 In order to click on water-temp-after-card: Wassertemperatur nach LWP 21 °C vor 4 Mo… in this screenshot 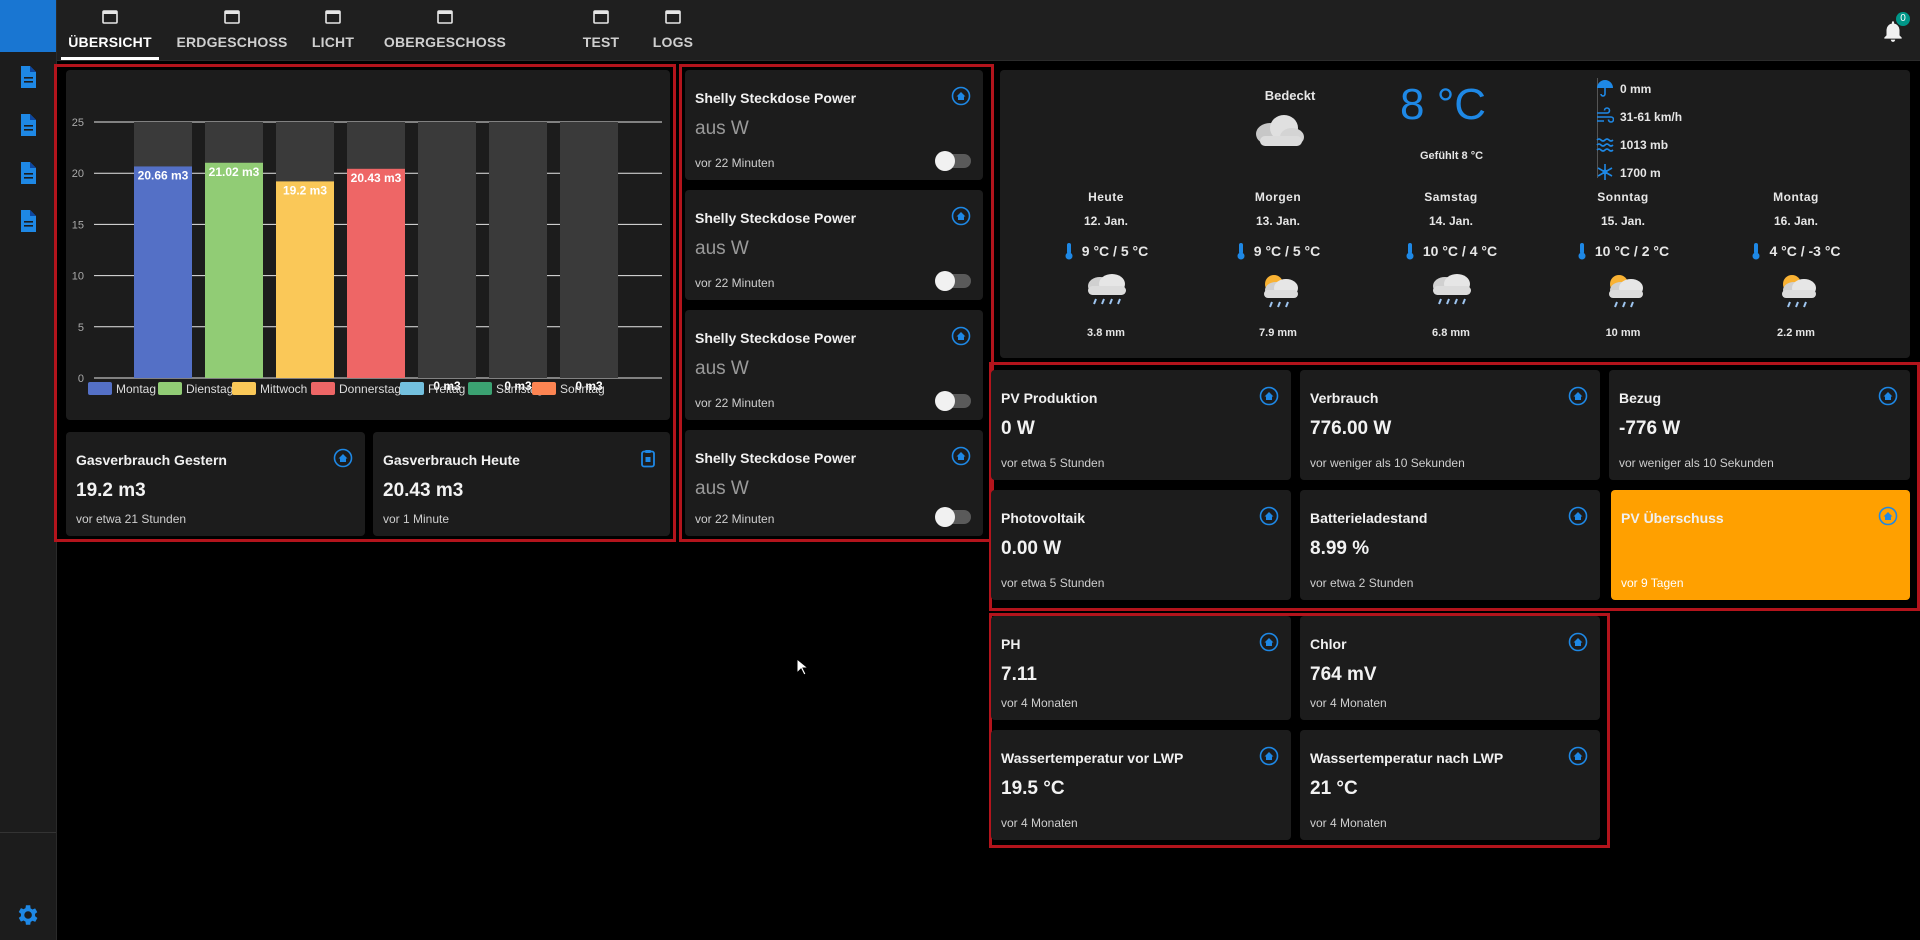, I will do `click(1450, 785)`.